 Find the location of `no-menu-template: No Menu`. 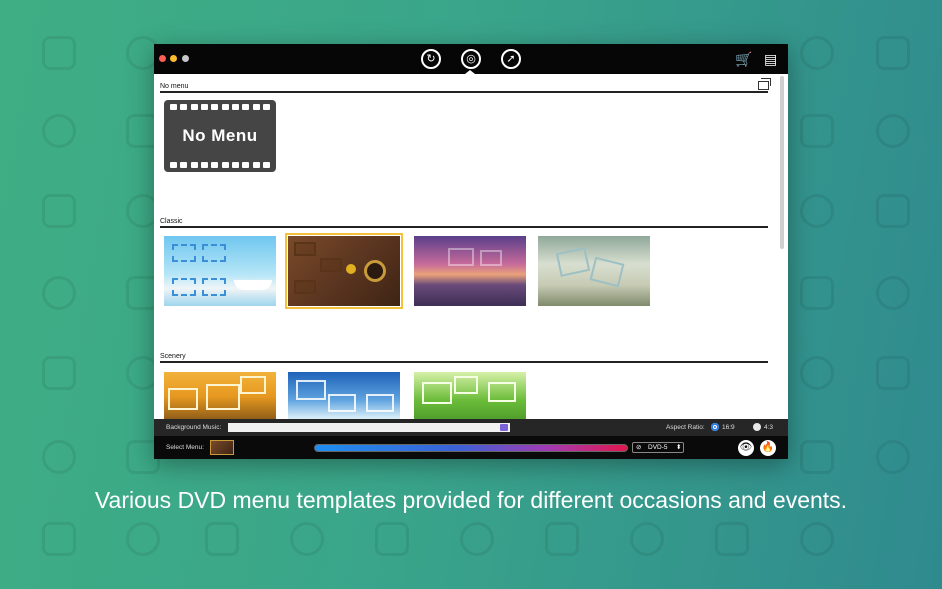

no-menu-template: No Menu is located at coordinates (220, 136).